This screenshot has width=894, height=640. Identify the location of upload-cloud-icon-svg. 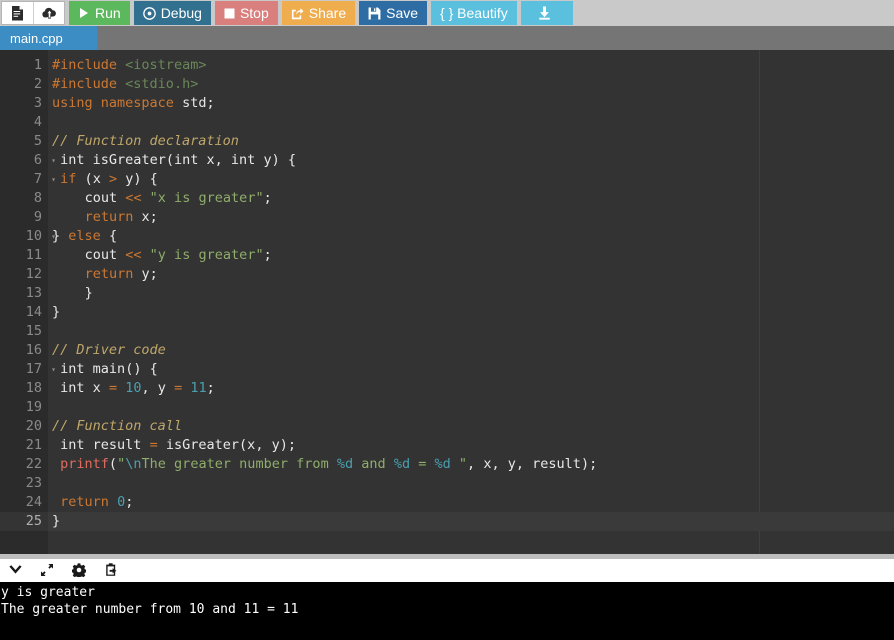
(48, 13).